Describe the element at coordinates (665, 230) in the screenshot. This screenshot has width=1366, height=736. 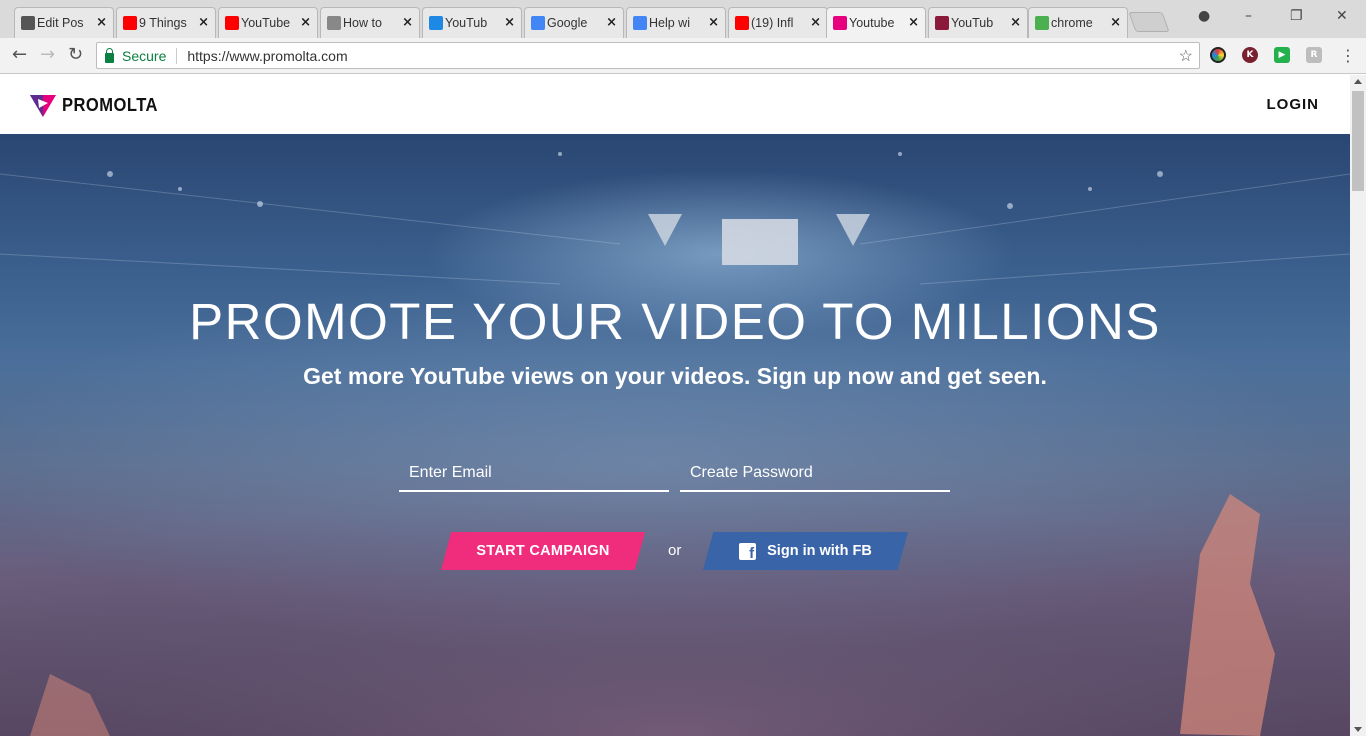
I see `stage-wedge-left` at that location.